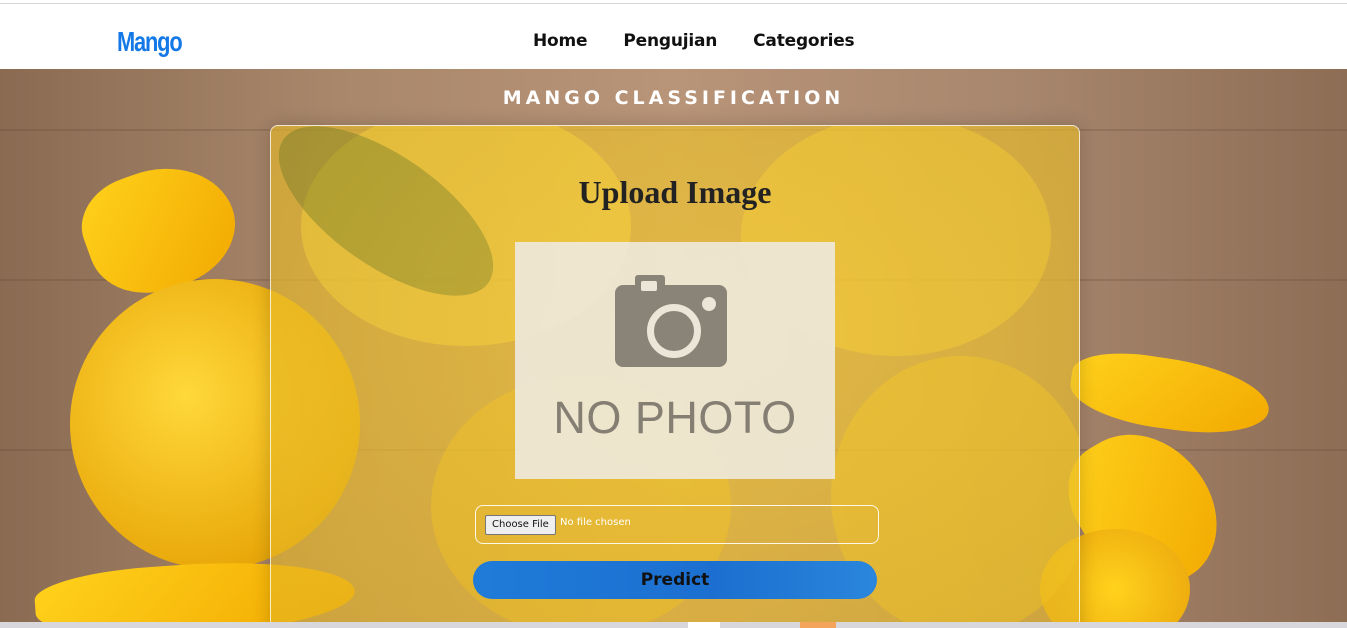 This screenshot has height=628, width=1347. Describe the element at coordinates (520, 525) in the screenshot. I see `choose-file-button: Choose File` at that location.